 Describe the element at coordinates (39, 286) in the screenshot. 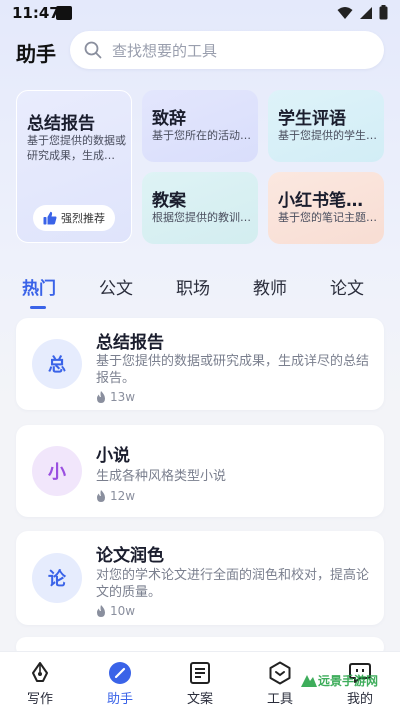

I see `tab-hot: 热门` at that location.